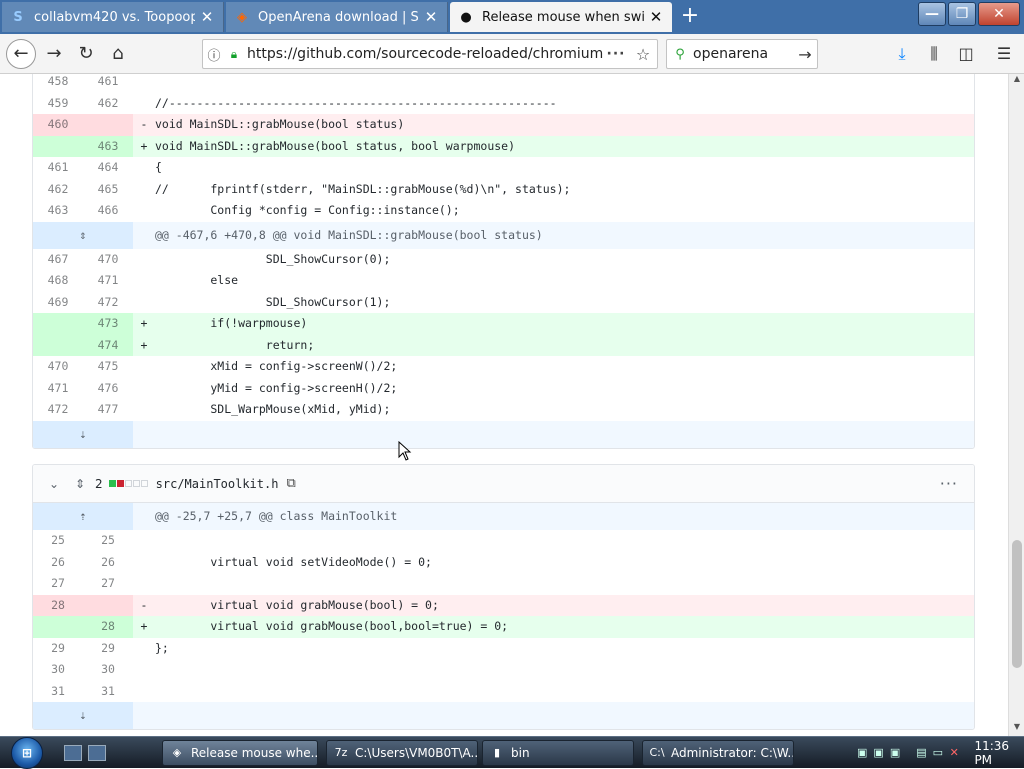 The width and height of the screenshot is (1024, 769). Describe the element at coordinates (58, 303) in the screenshot. I see `old-line-number: 469` at that location.